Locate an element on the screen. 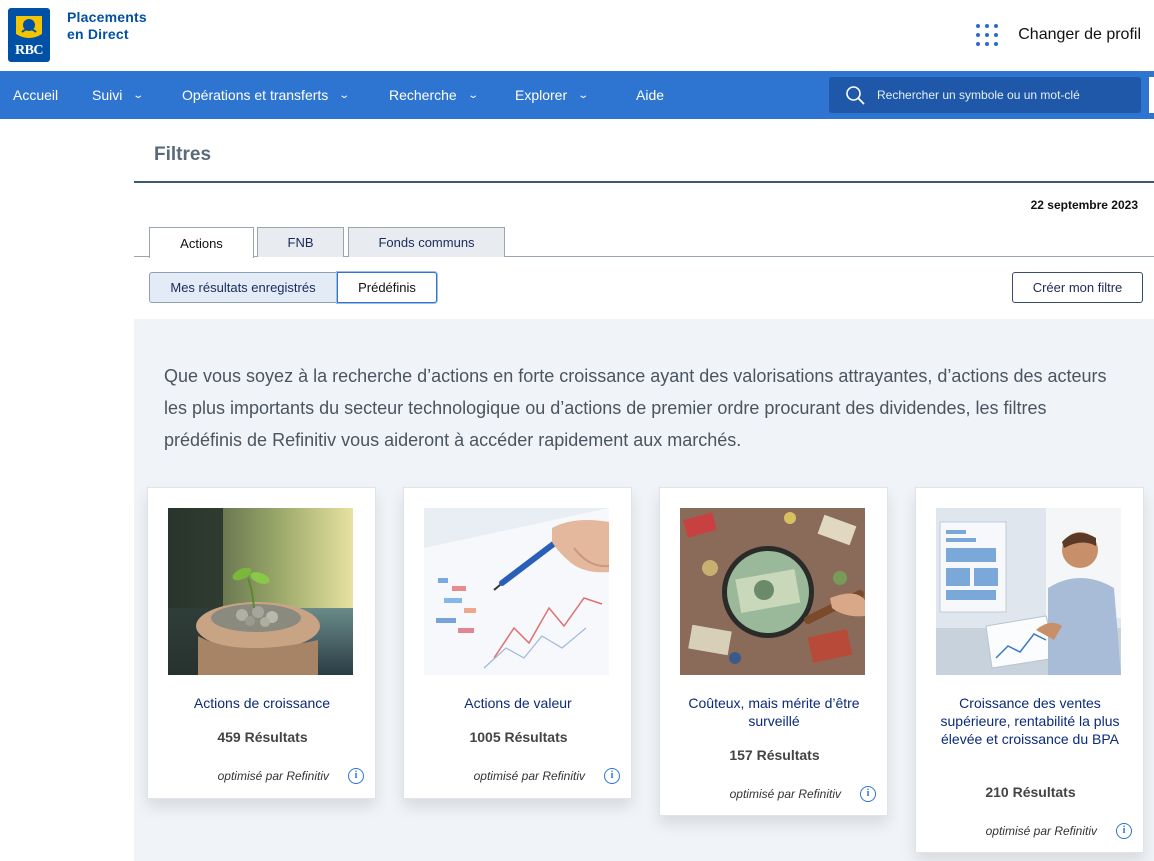 This screenshot has width=1154, height=861. card-results: 459 Résultats is located at coordinates (262, 737).